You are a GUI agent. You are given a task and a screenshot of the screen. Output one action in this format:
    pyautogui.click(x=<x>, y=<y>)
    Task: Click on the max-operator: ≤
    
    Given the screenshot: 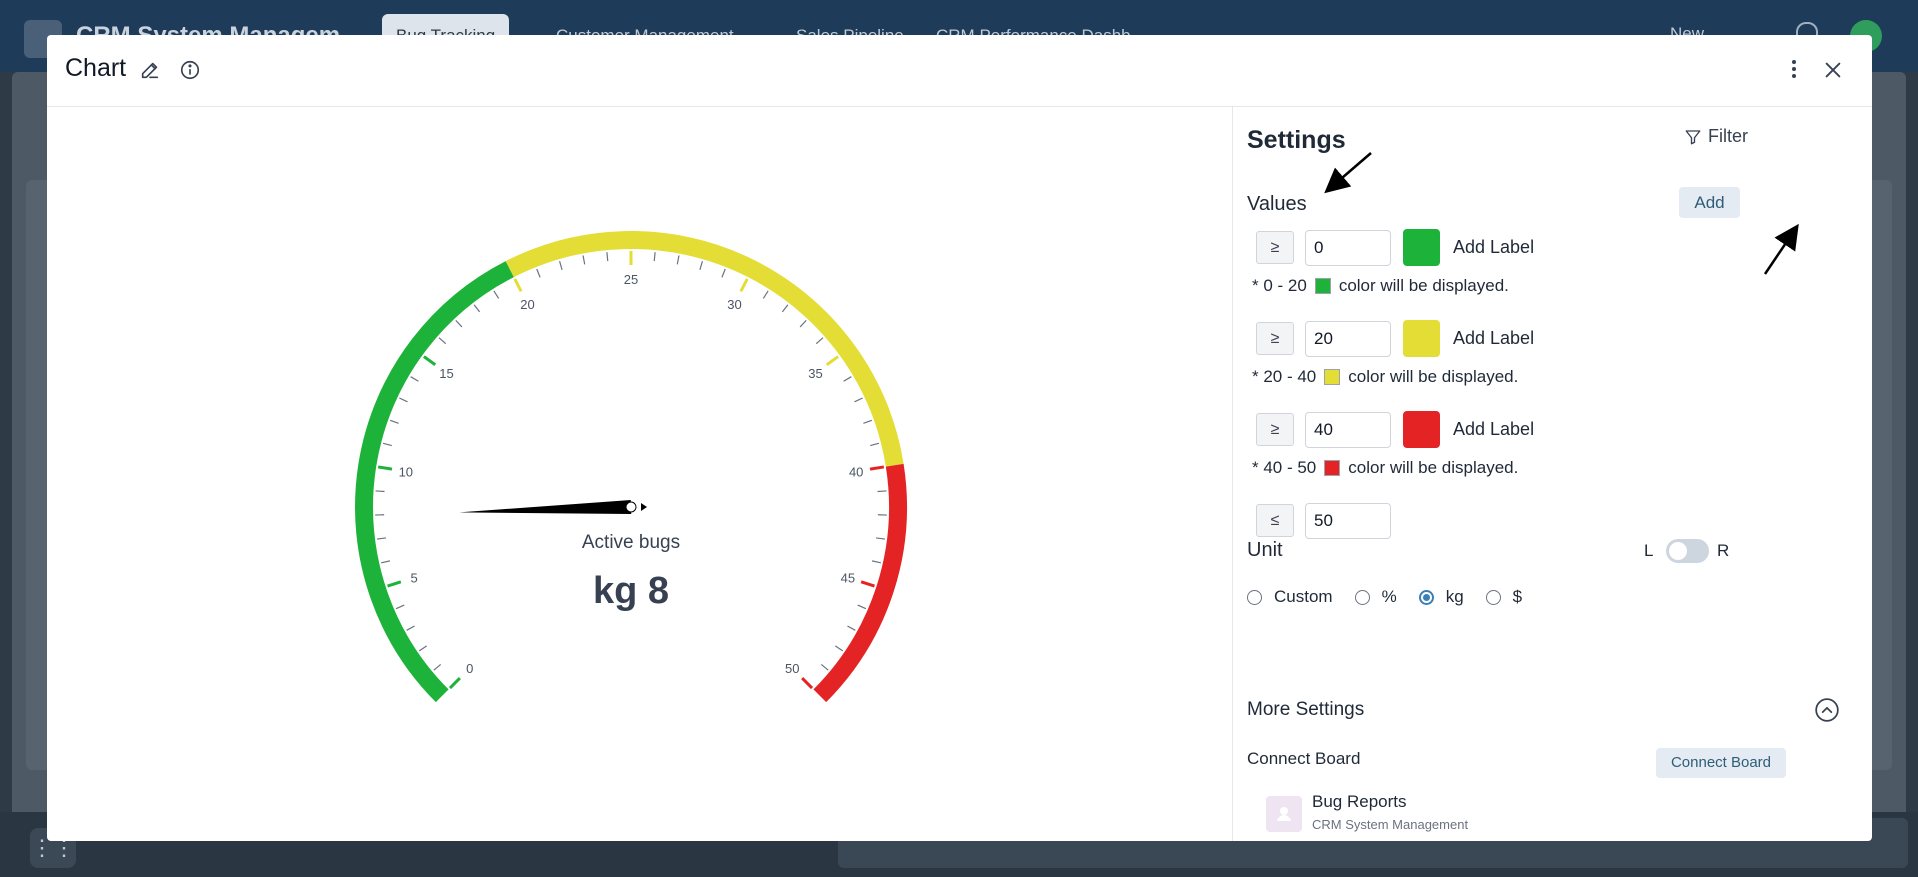 What is the action you would take?
    pyautogui.click(x=1275, y=520)
    